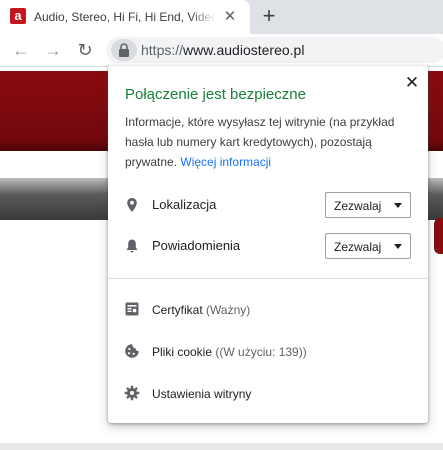 This screenshot has height=450, width=443. Describe the element at coordinates (162, 50) in the screenshot. I see `url-scheme: https://` at that location.